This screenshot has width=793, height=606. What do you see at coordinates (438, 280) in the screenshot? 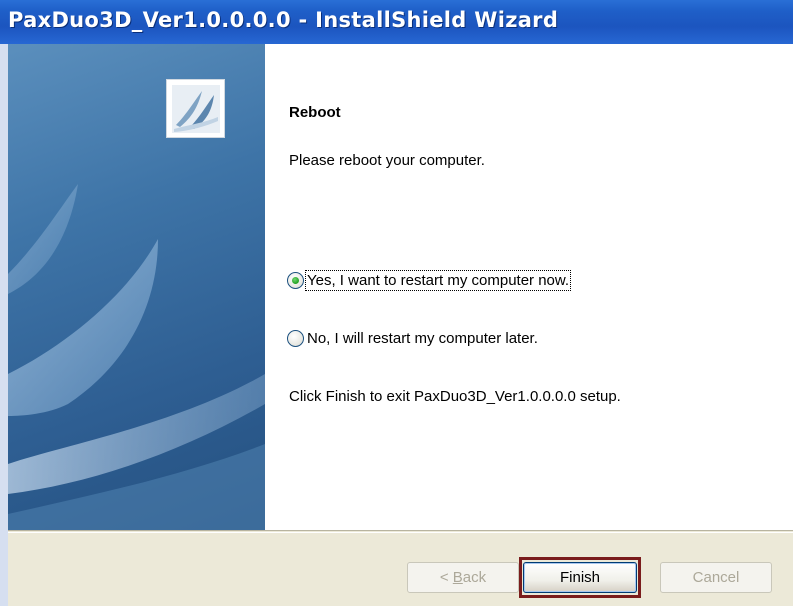
I see `radio-restart-now-label: Yes, I want to restart my computer now.` at bounding box center [438, 280].